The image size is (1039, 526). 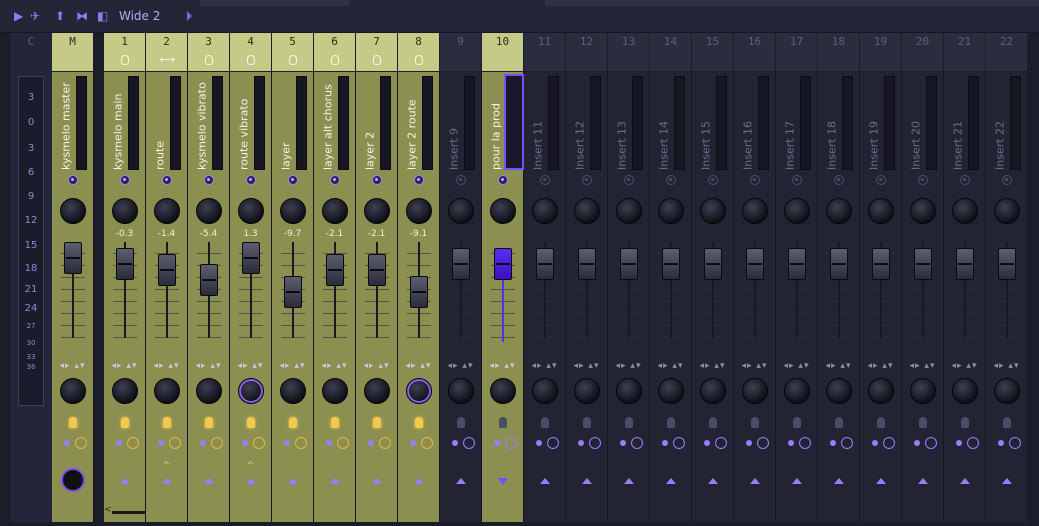 What do you see at coordinates (502, 481) in the screenshot?
I see `route-down-icon` at bounding box center [502, 481].